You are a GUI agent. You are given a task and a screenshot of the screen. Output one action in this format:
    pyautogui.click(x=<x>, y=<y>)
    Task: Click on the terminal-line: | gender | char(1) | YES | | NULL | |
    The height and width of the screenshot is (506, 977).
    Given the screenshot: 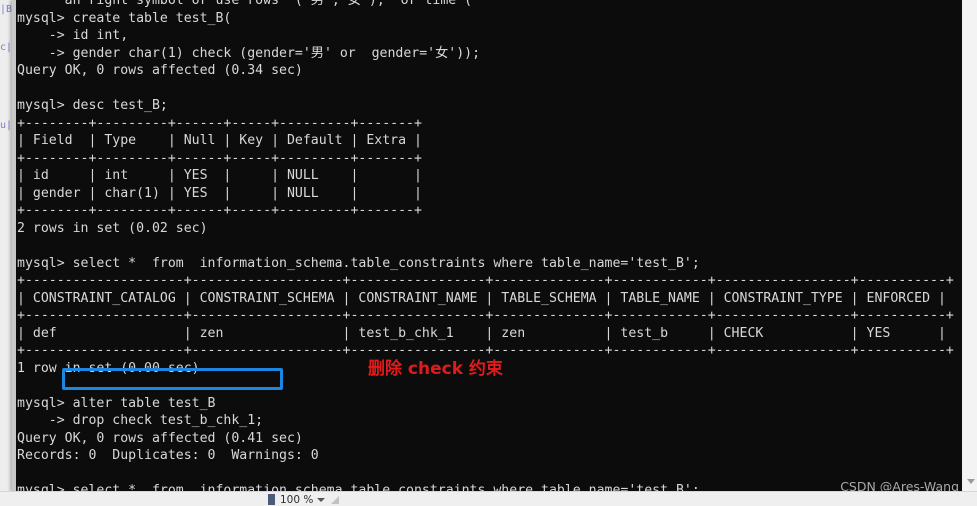 What is the action you would take?
    pyautogui.click(x=219, y=193)
    